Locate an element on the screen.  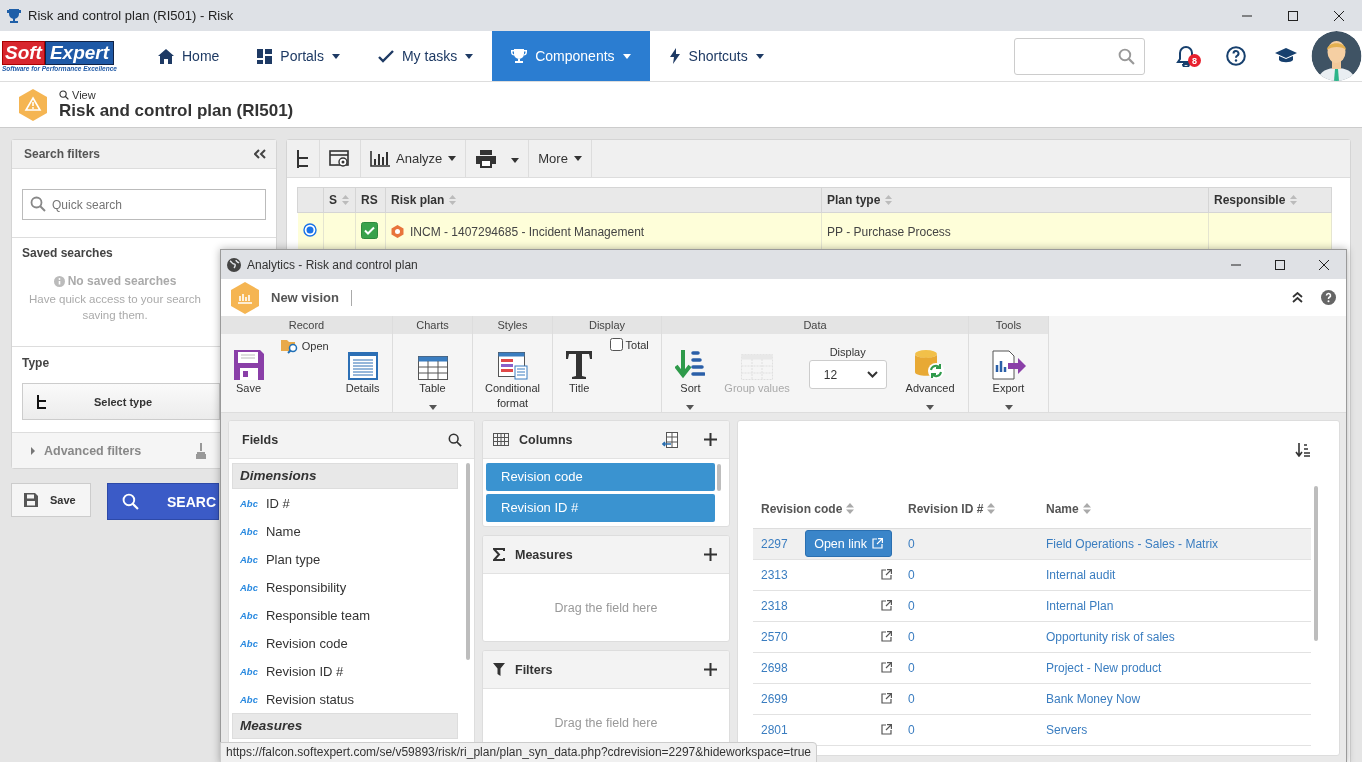
table-row: 2313 0 Internal audit is located at coordinates (1032, 574).